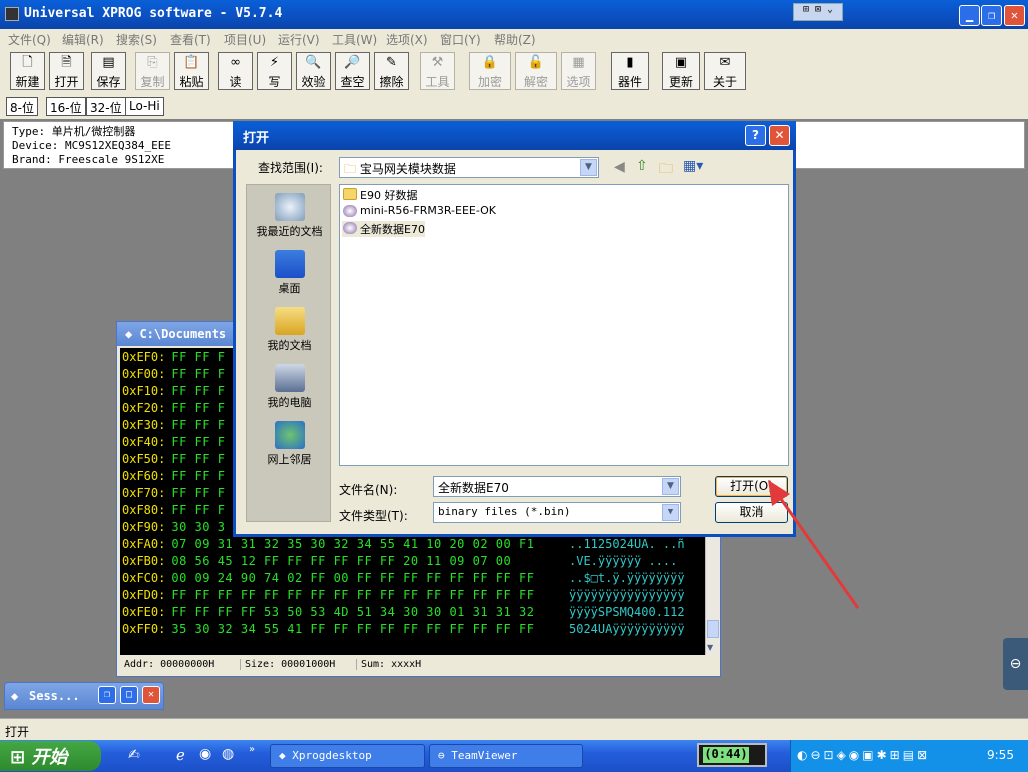 This screenshot has width=1028, height=772. What do you see at coordinates (289, 273) in the screenshot?
I see `place-desktop: 桌面` at bounding box center [289, 273].